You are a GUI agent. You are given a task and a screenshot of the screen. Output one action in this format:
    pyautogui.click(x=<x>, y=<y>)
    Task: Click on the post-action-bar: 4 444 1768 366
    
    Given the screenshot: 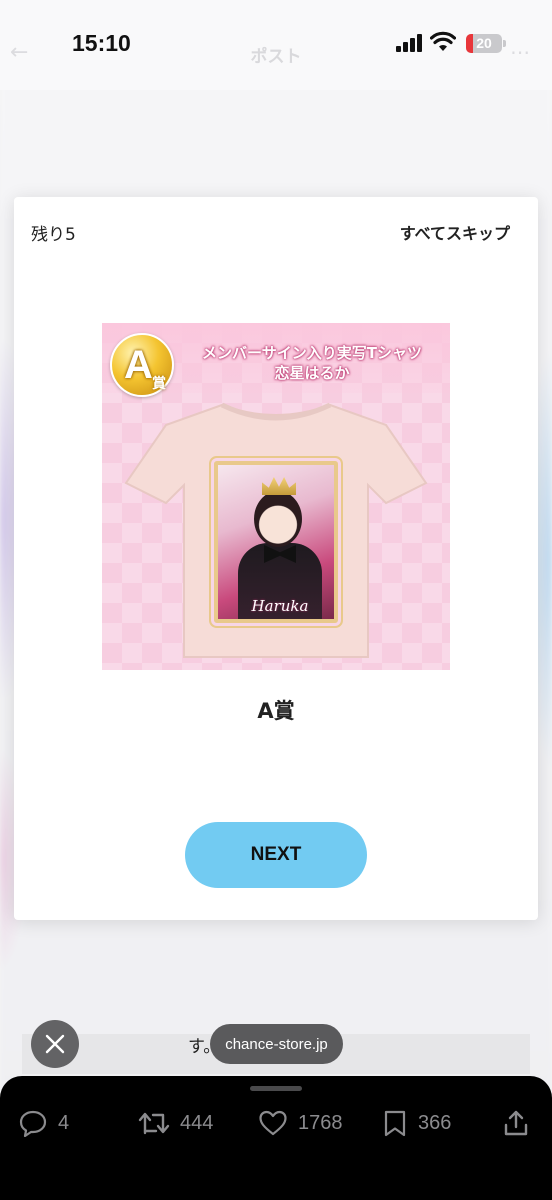 What is the action you would take?
    pyautogui.click(x=276, y=1138)
    